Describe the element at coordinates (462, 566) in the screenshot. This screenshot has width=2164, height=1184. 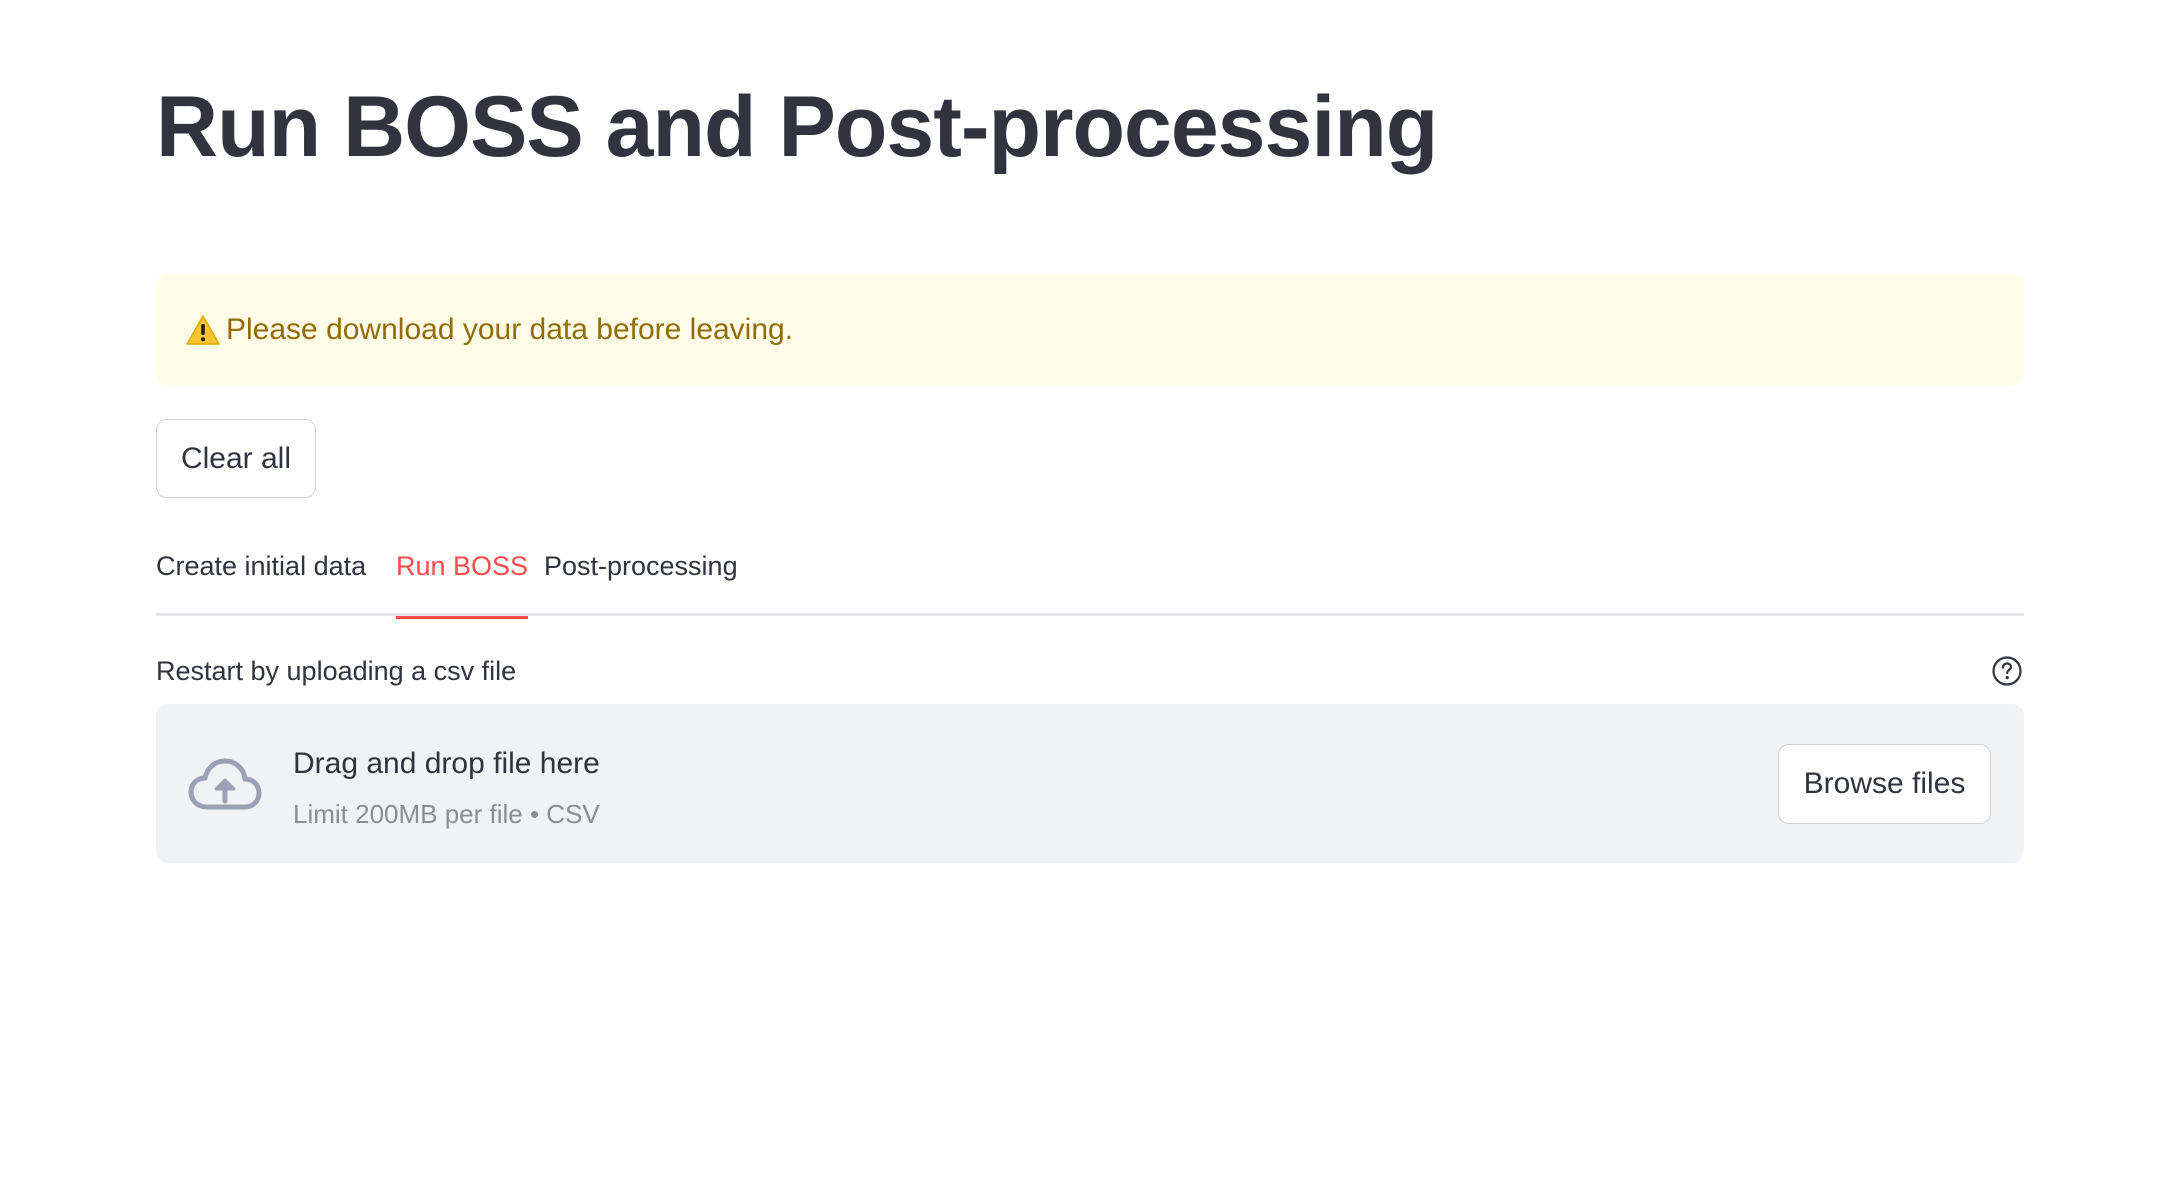
I see `tab-label: Run BOSS` at that location.